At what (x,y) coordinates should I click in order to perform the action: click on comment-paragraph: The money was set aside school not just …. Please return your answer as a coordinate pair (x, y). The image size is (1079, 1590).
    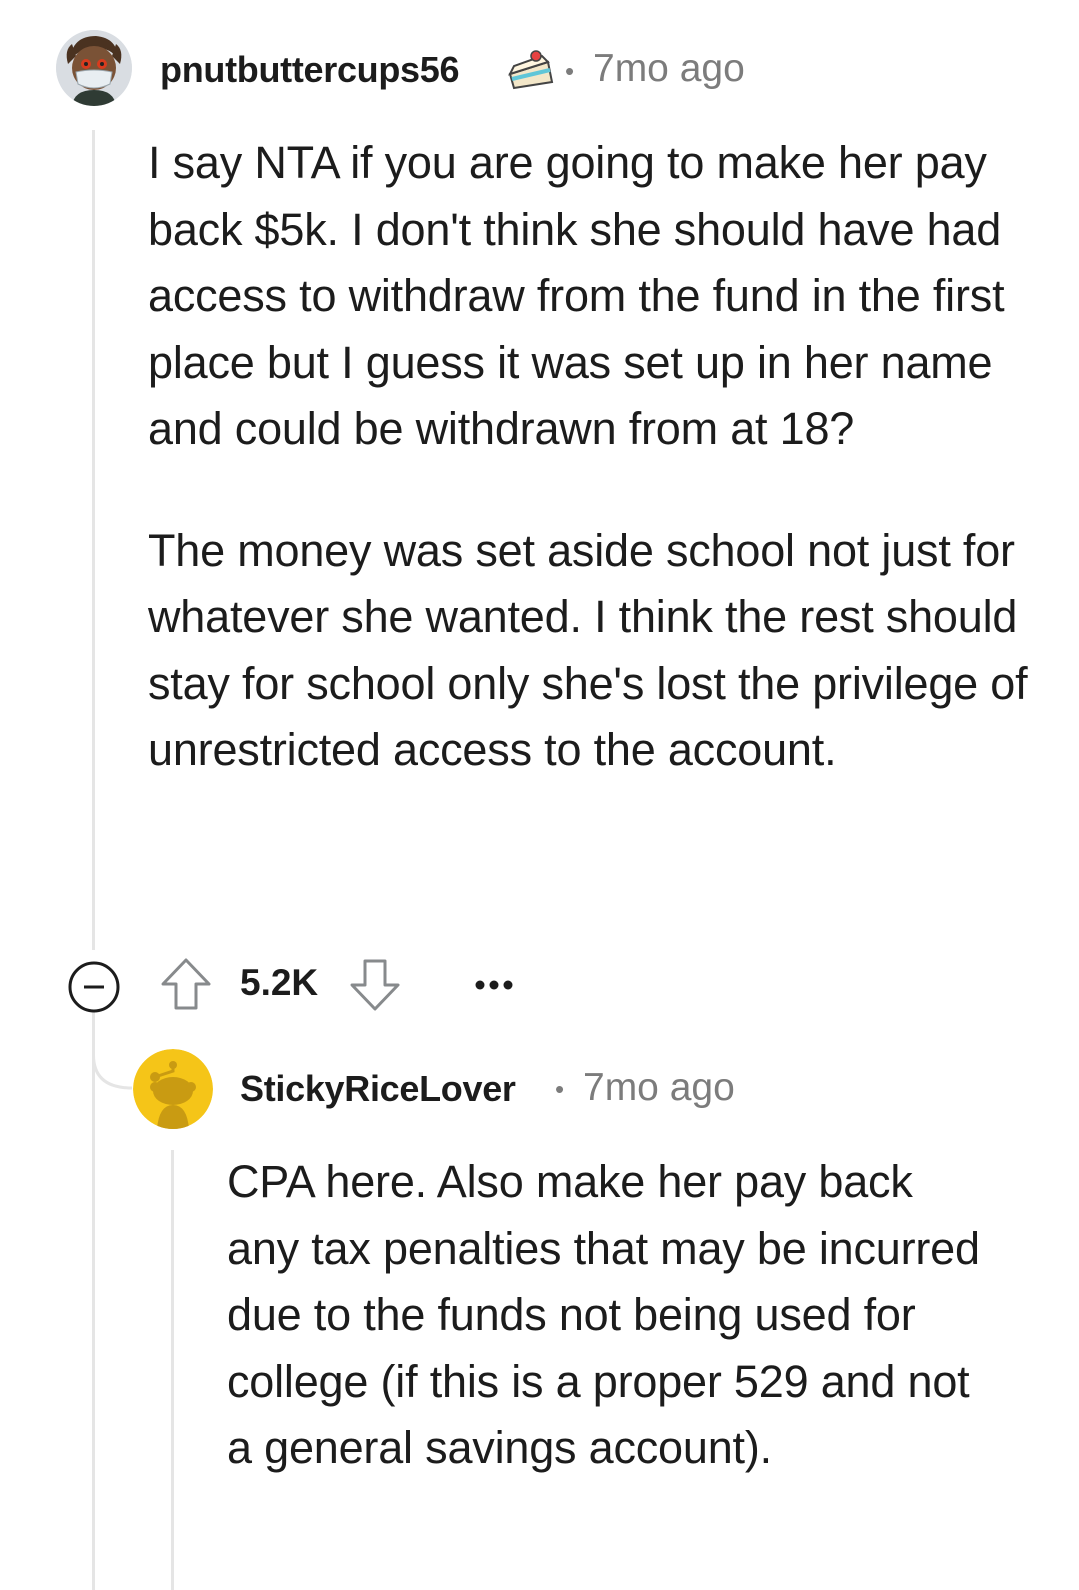
    Looking at the image, I should click on (588, 650).